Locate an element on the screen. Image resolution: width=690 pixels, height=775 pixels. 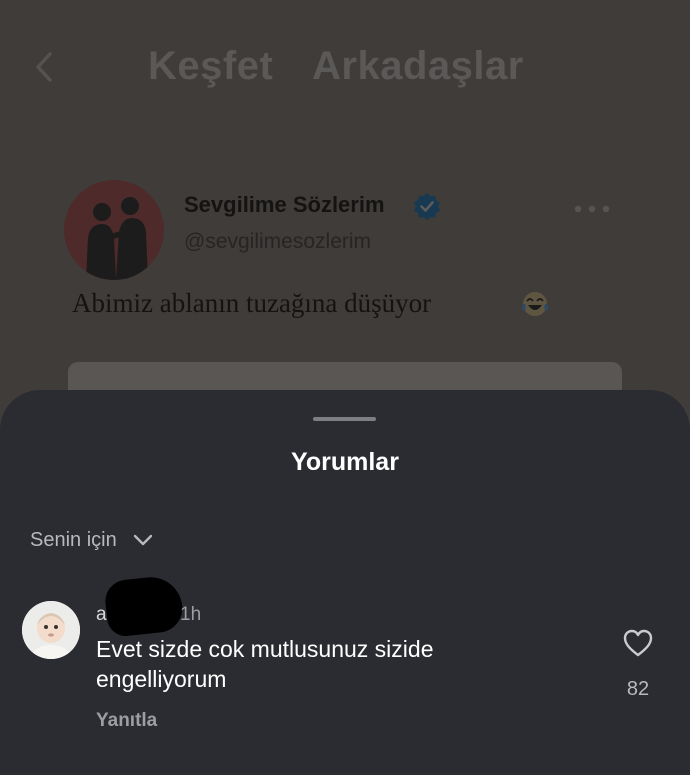
author-handle: @sevgilimesozlerim is located at coordinates (278, 241).